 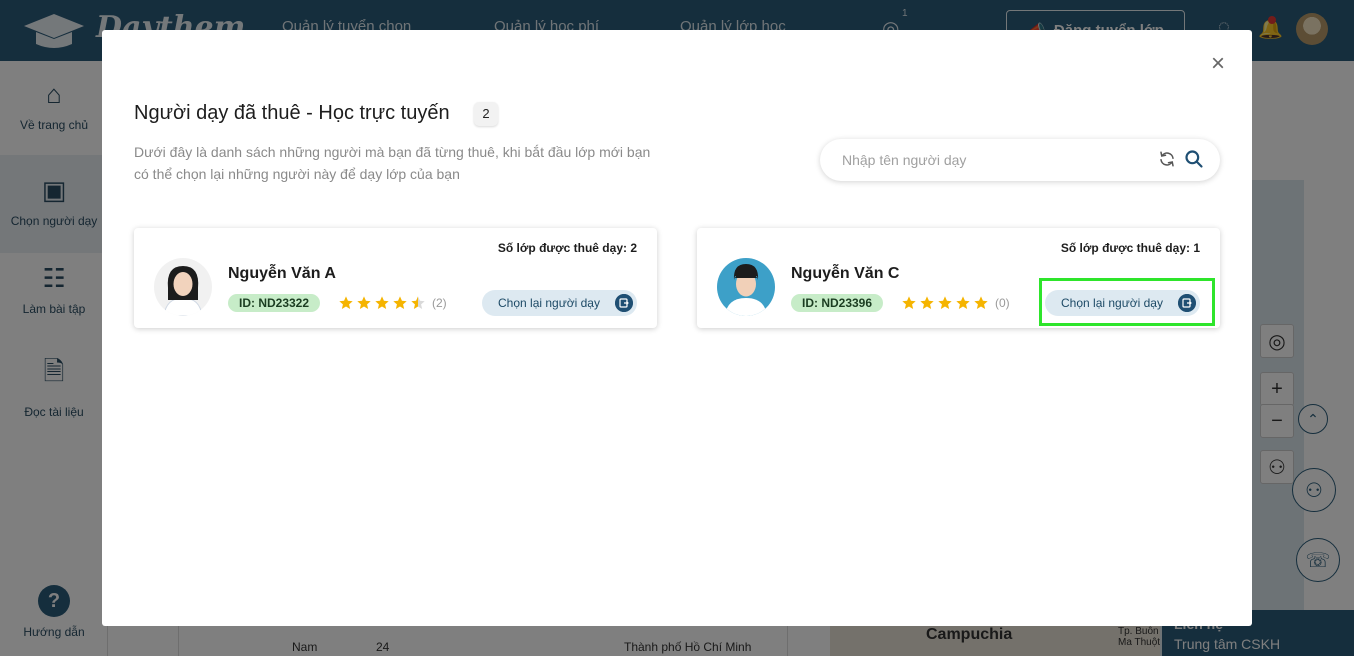 What do you see at coordinates (1002, 303) in the screenshot?
I see `review-count: (0)` at bounding box center [1002, 303].